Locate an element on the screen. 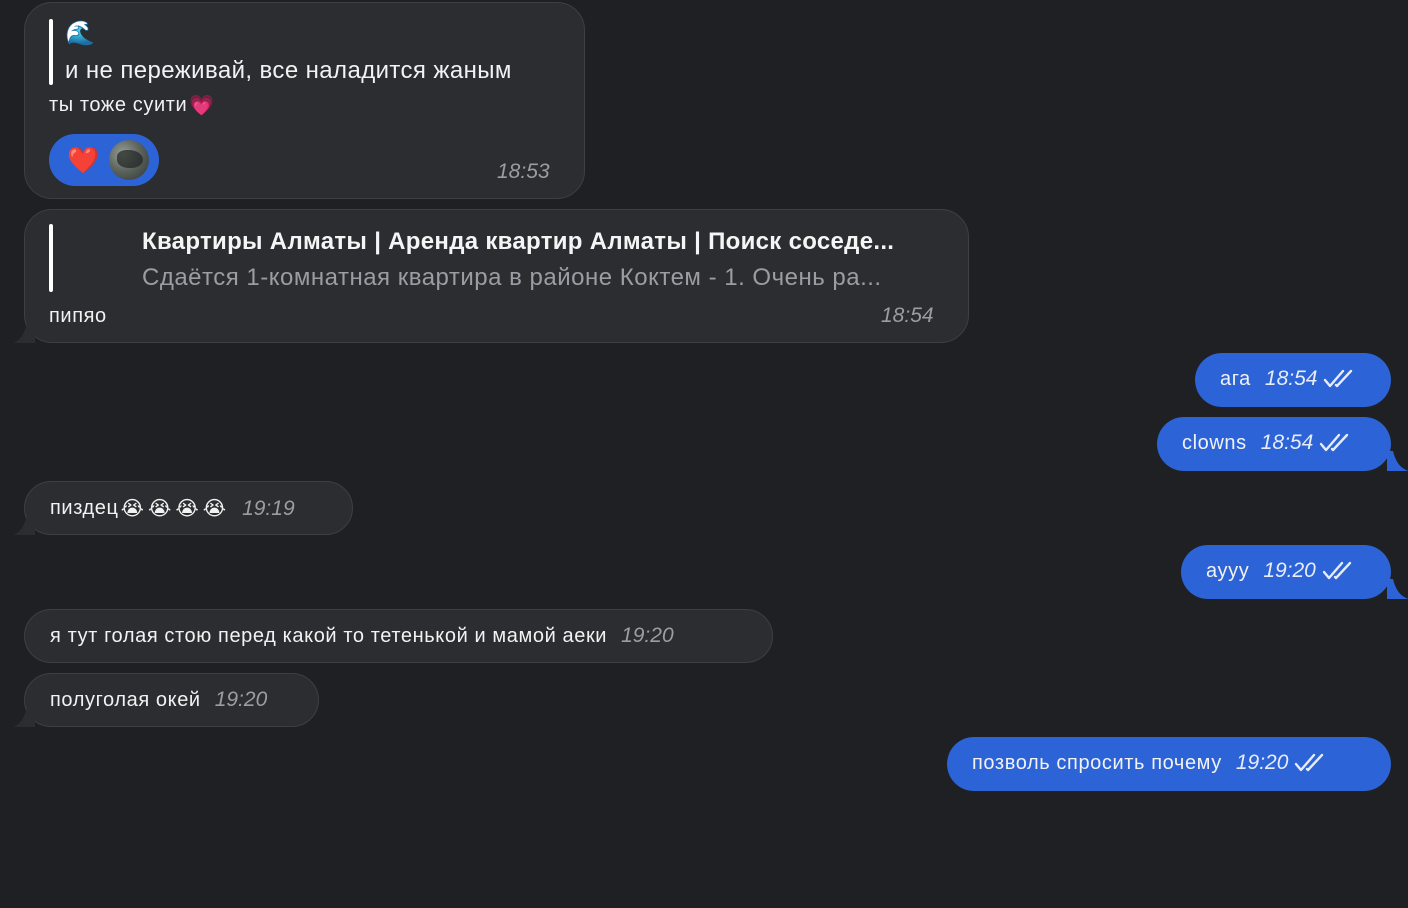  reaction-button: ❤️ is located at coordinates (104, 160).